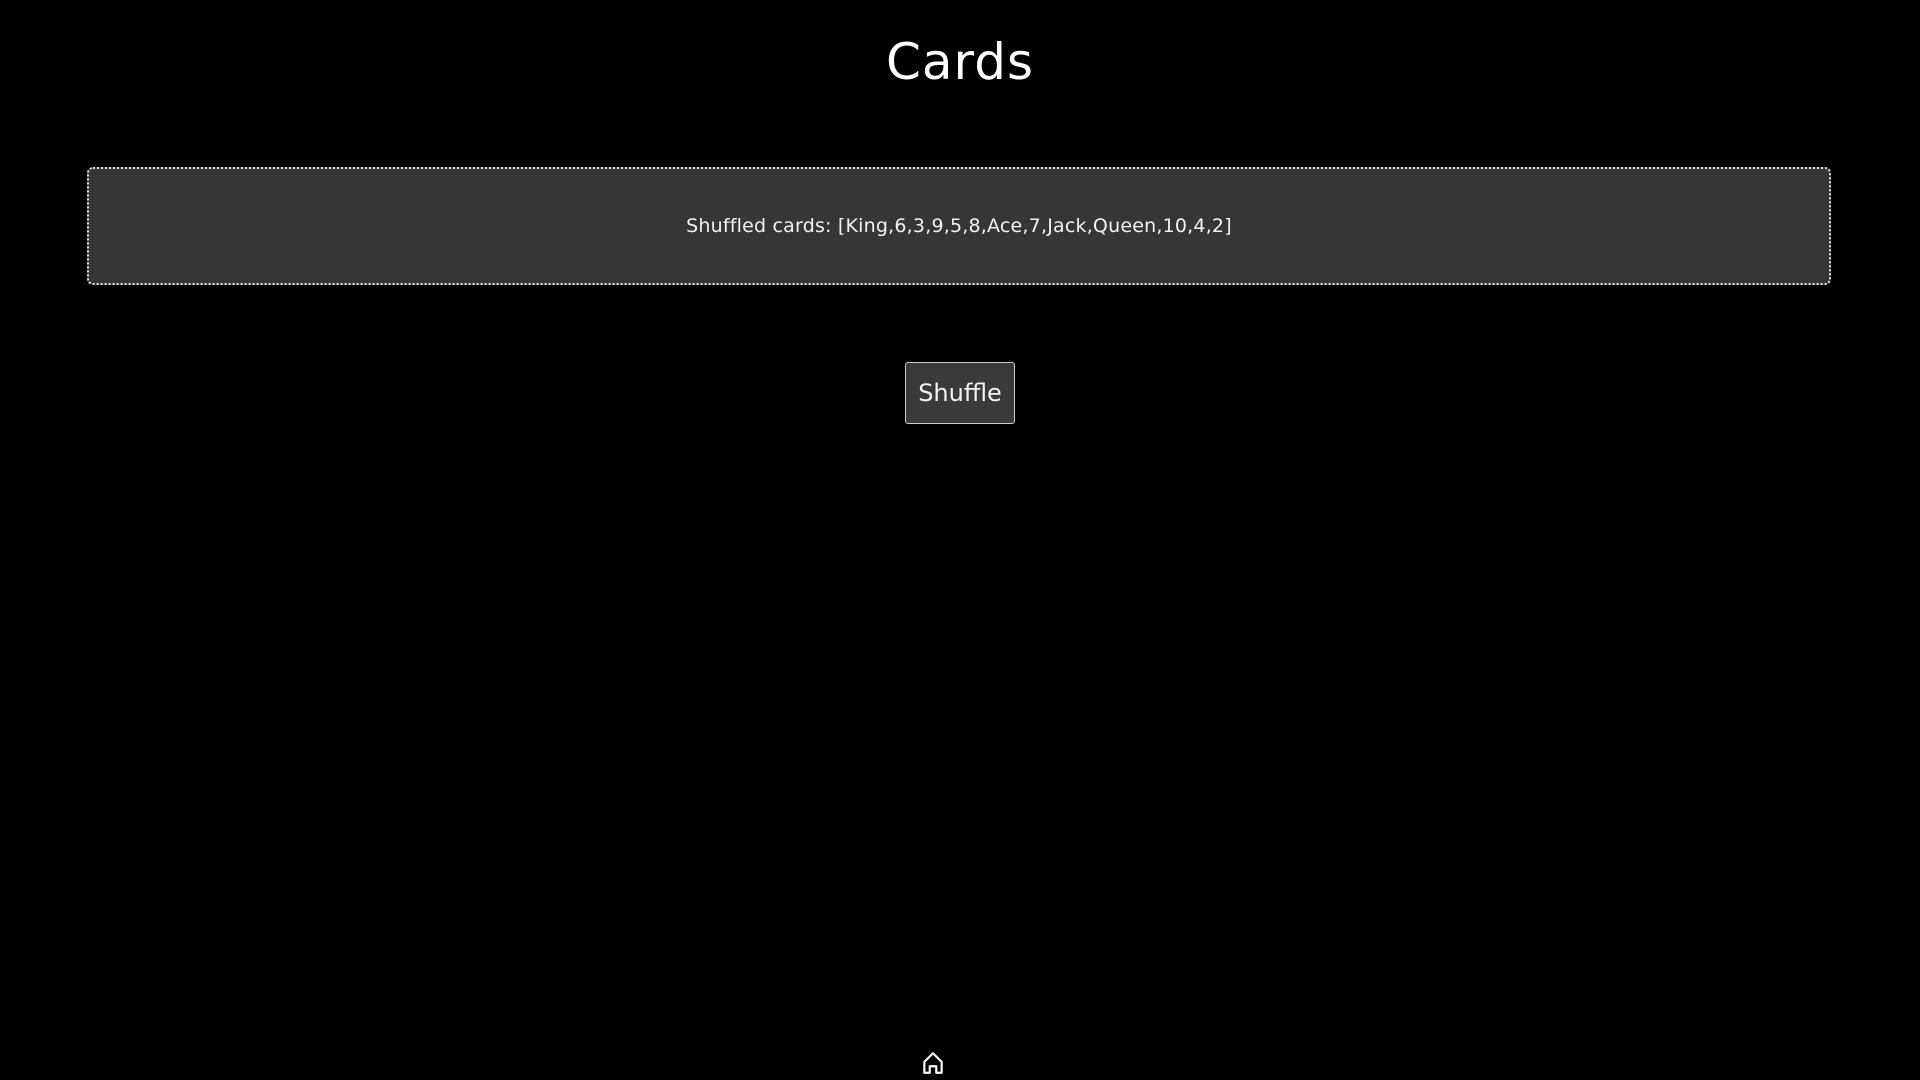  I want to click on page-title: Cards, so click(960, 62).